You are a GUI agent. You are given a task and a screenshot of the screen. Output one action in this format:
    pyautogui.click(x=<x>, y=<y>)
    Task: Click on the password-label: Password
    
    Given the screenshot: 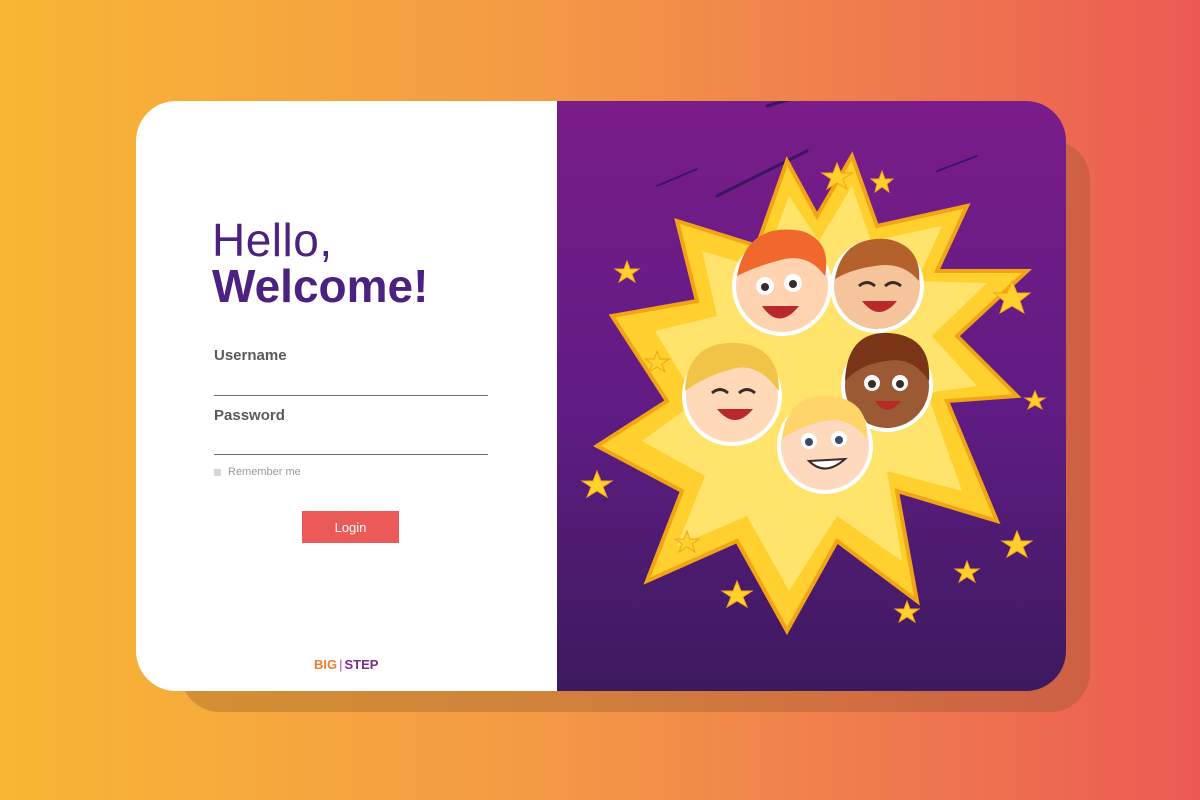 What is the action you would take?
    pyautogui.click(x=249, y=415)
    